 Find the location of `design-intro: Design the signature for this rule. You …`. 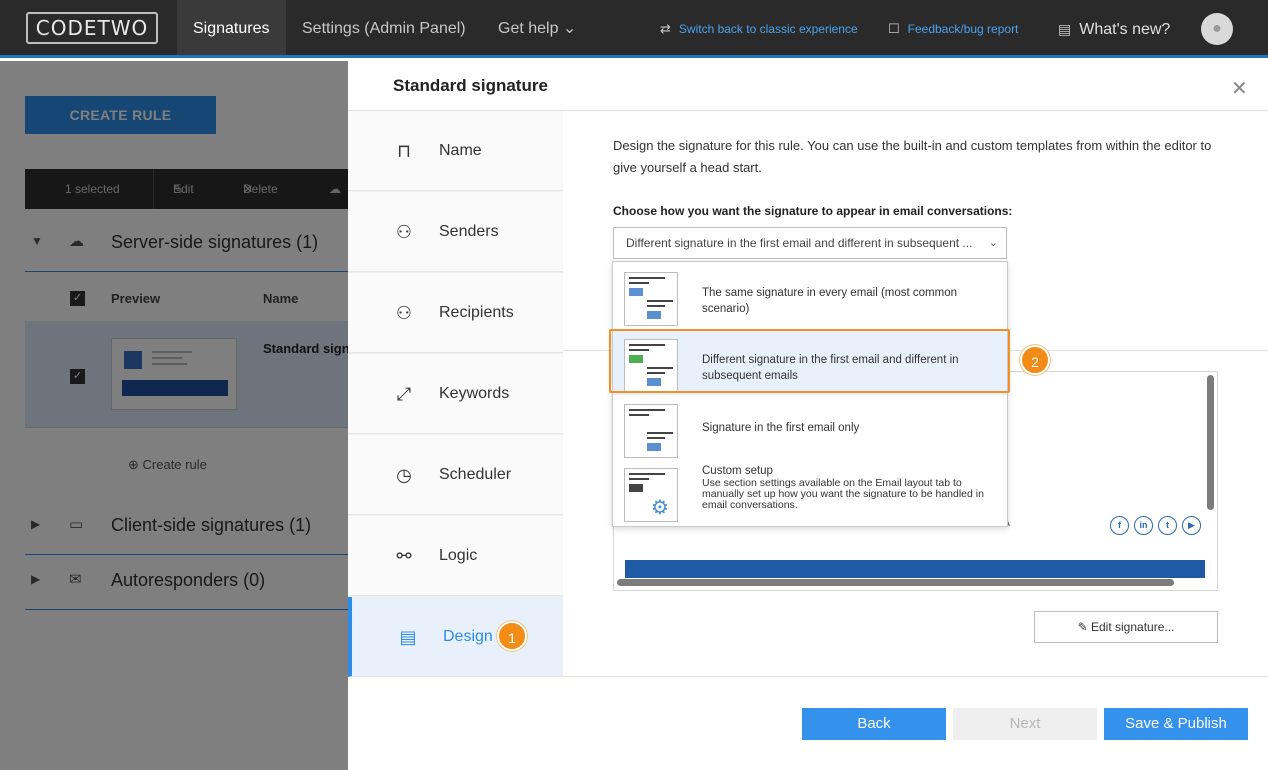

design-intro: Design the signature for this rule. You … is located at coordinates (912, 156).